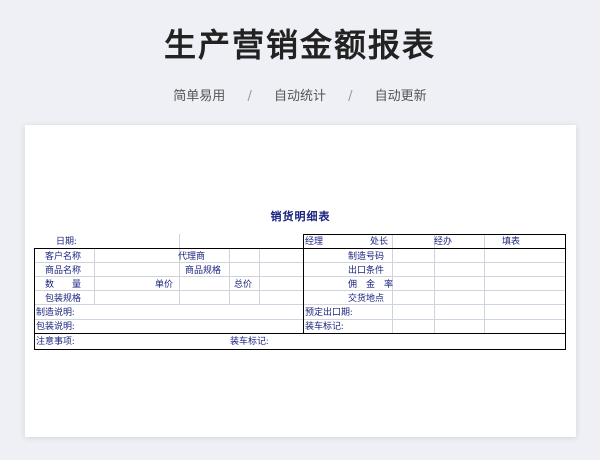 The height and width of the screenshot is (460, 600). I want to click on approval-filler: 填表, so click(511, 241).